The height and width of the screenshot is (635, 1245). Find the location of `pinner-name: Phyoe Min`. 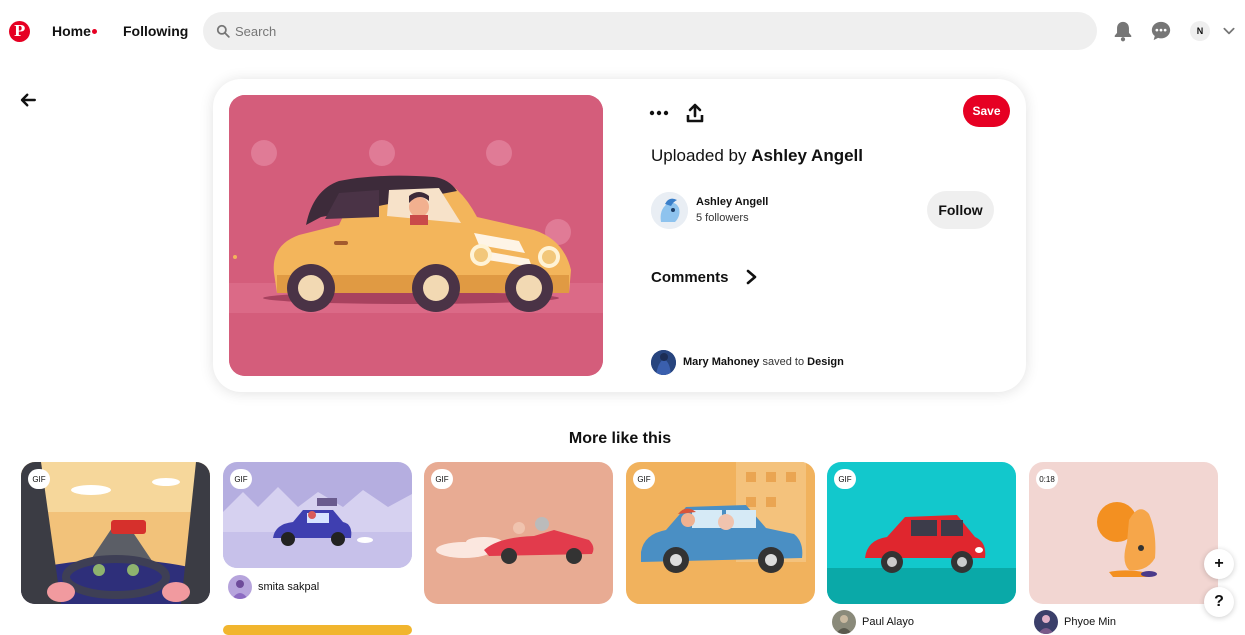

pinner-name: Phyoe Min is located at coordinates (1090, 622).